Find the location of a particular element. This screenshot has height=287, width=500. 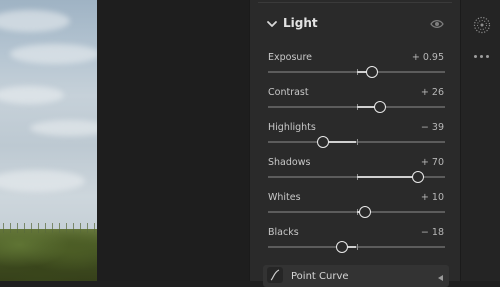

slider-value: + 0.95 is located at coordinates (428, 57).